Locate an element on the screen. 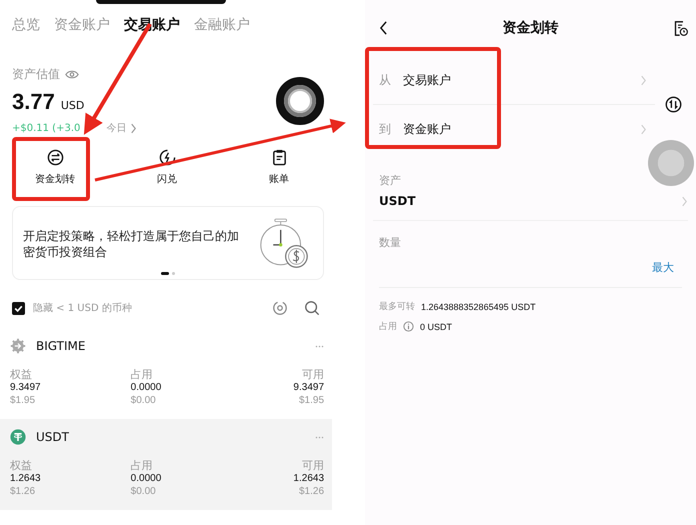 This screenshot has height=525, width=696. eye-icon is located at coordinates (72, 74).